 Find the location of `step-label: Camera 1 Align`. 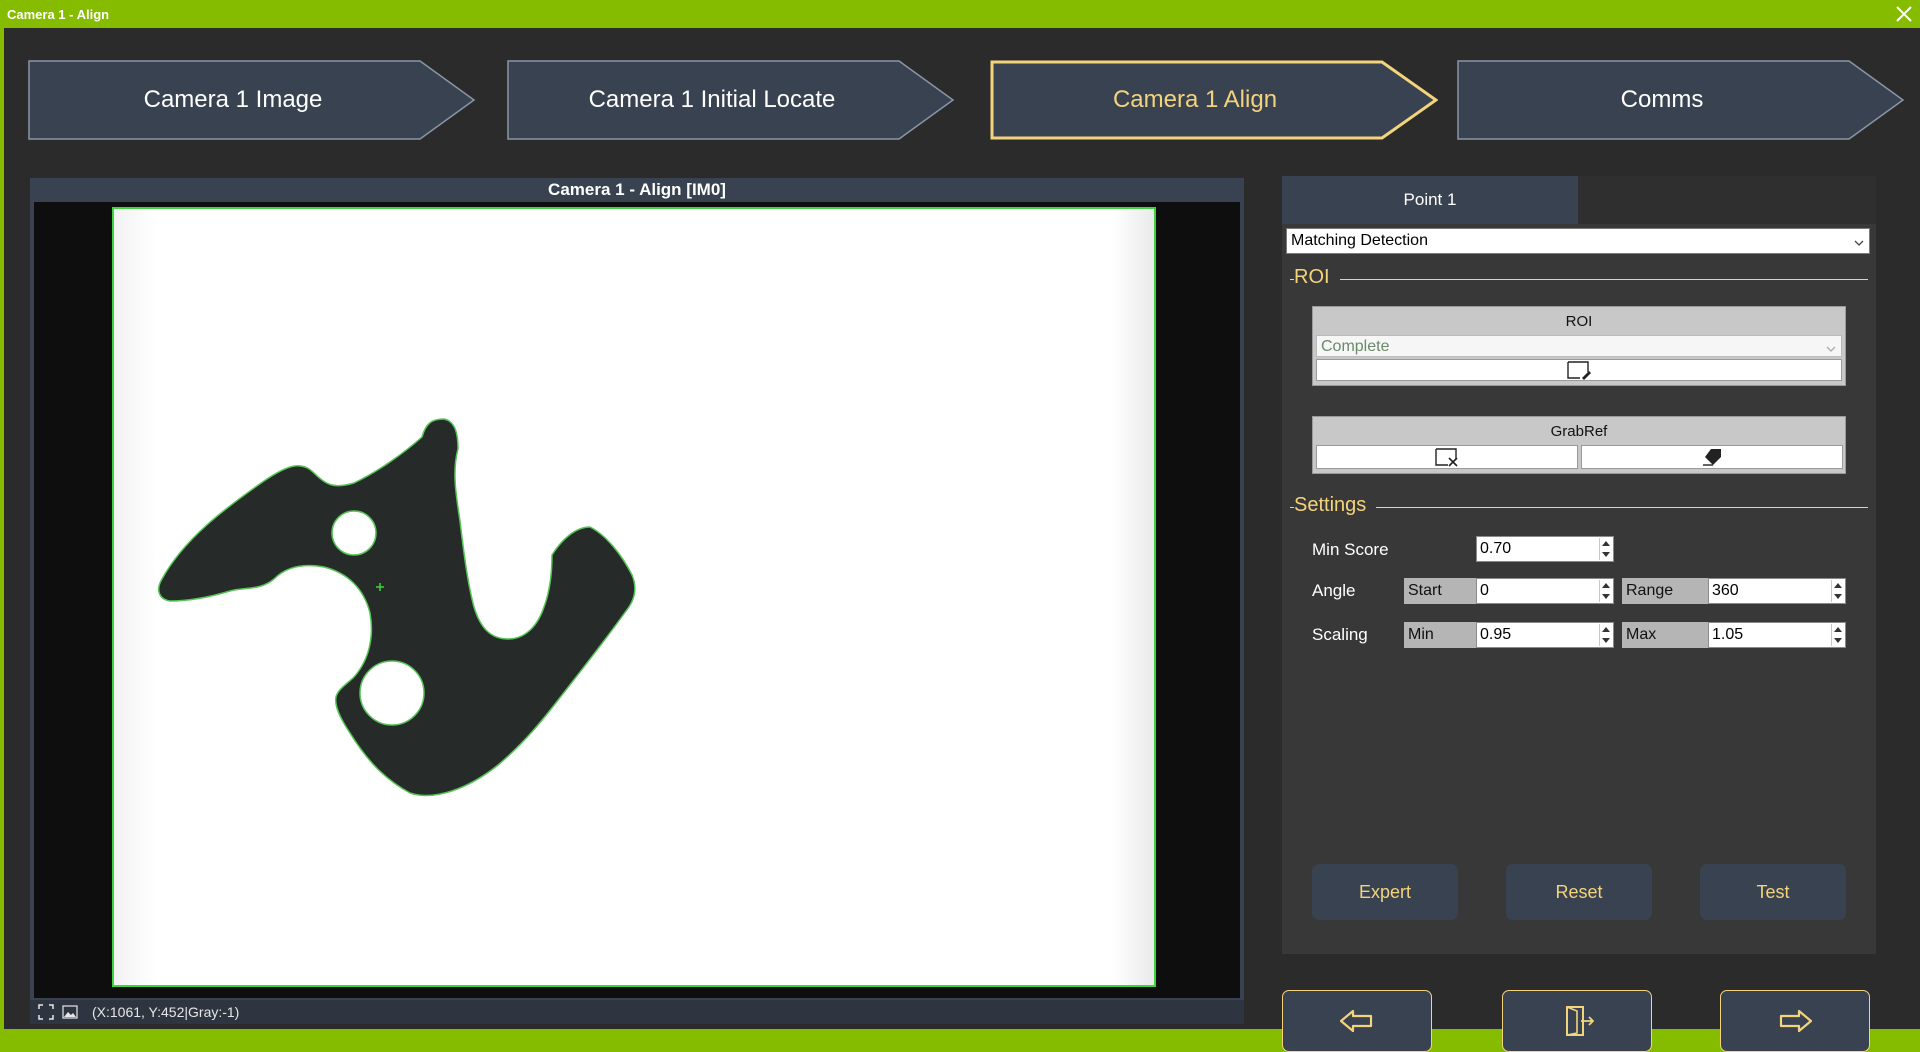

step-label: Camera 1 Align is located at coordinates (1195, 99).